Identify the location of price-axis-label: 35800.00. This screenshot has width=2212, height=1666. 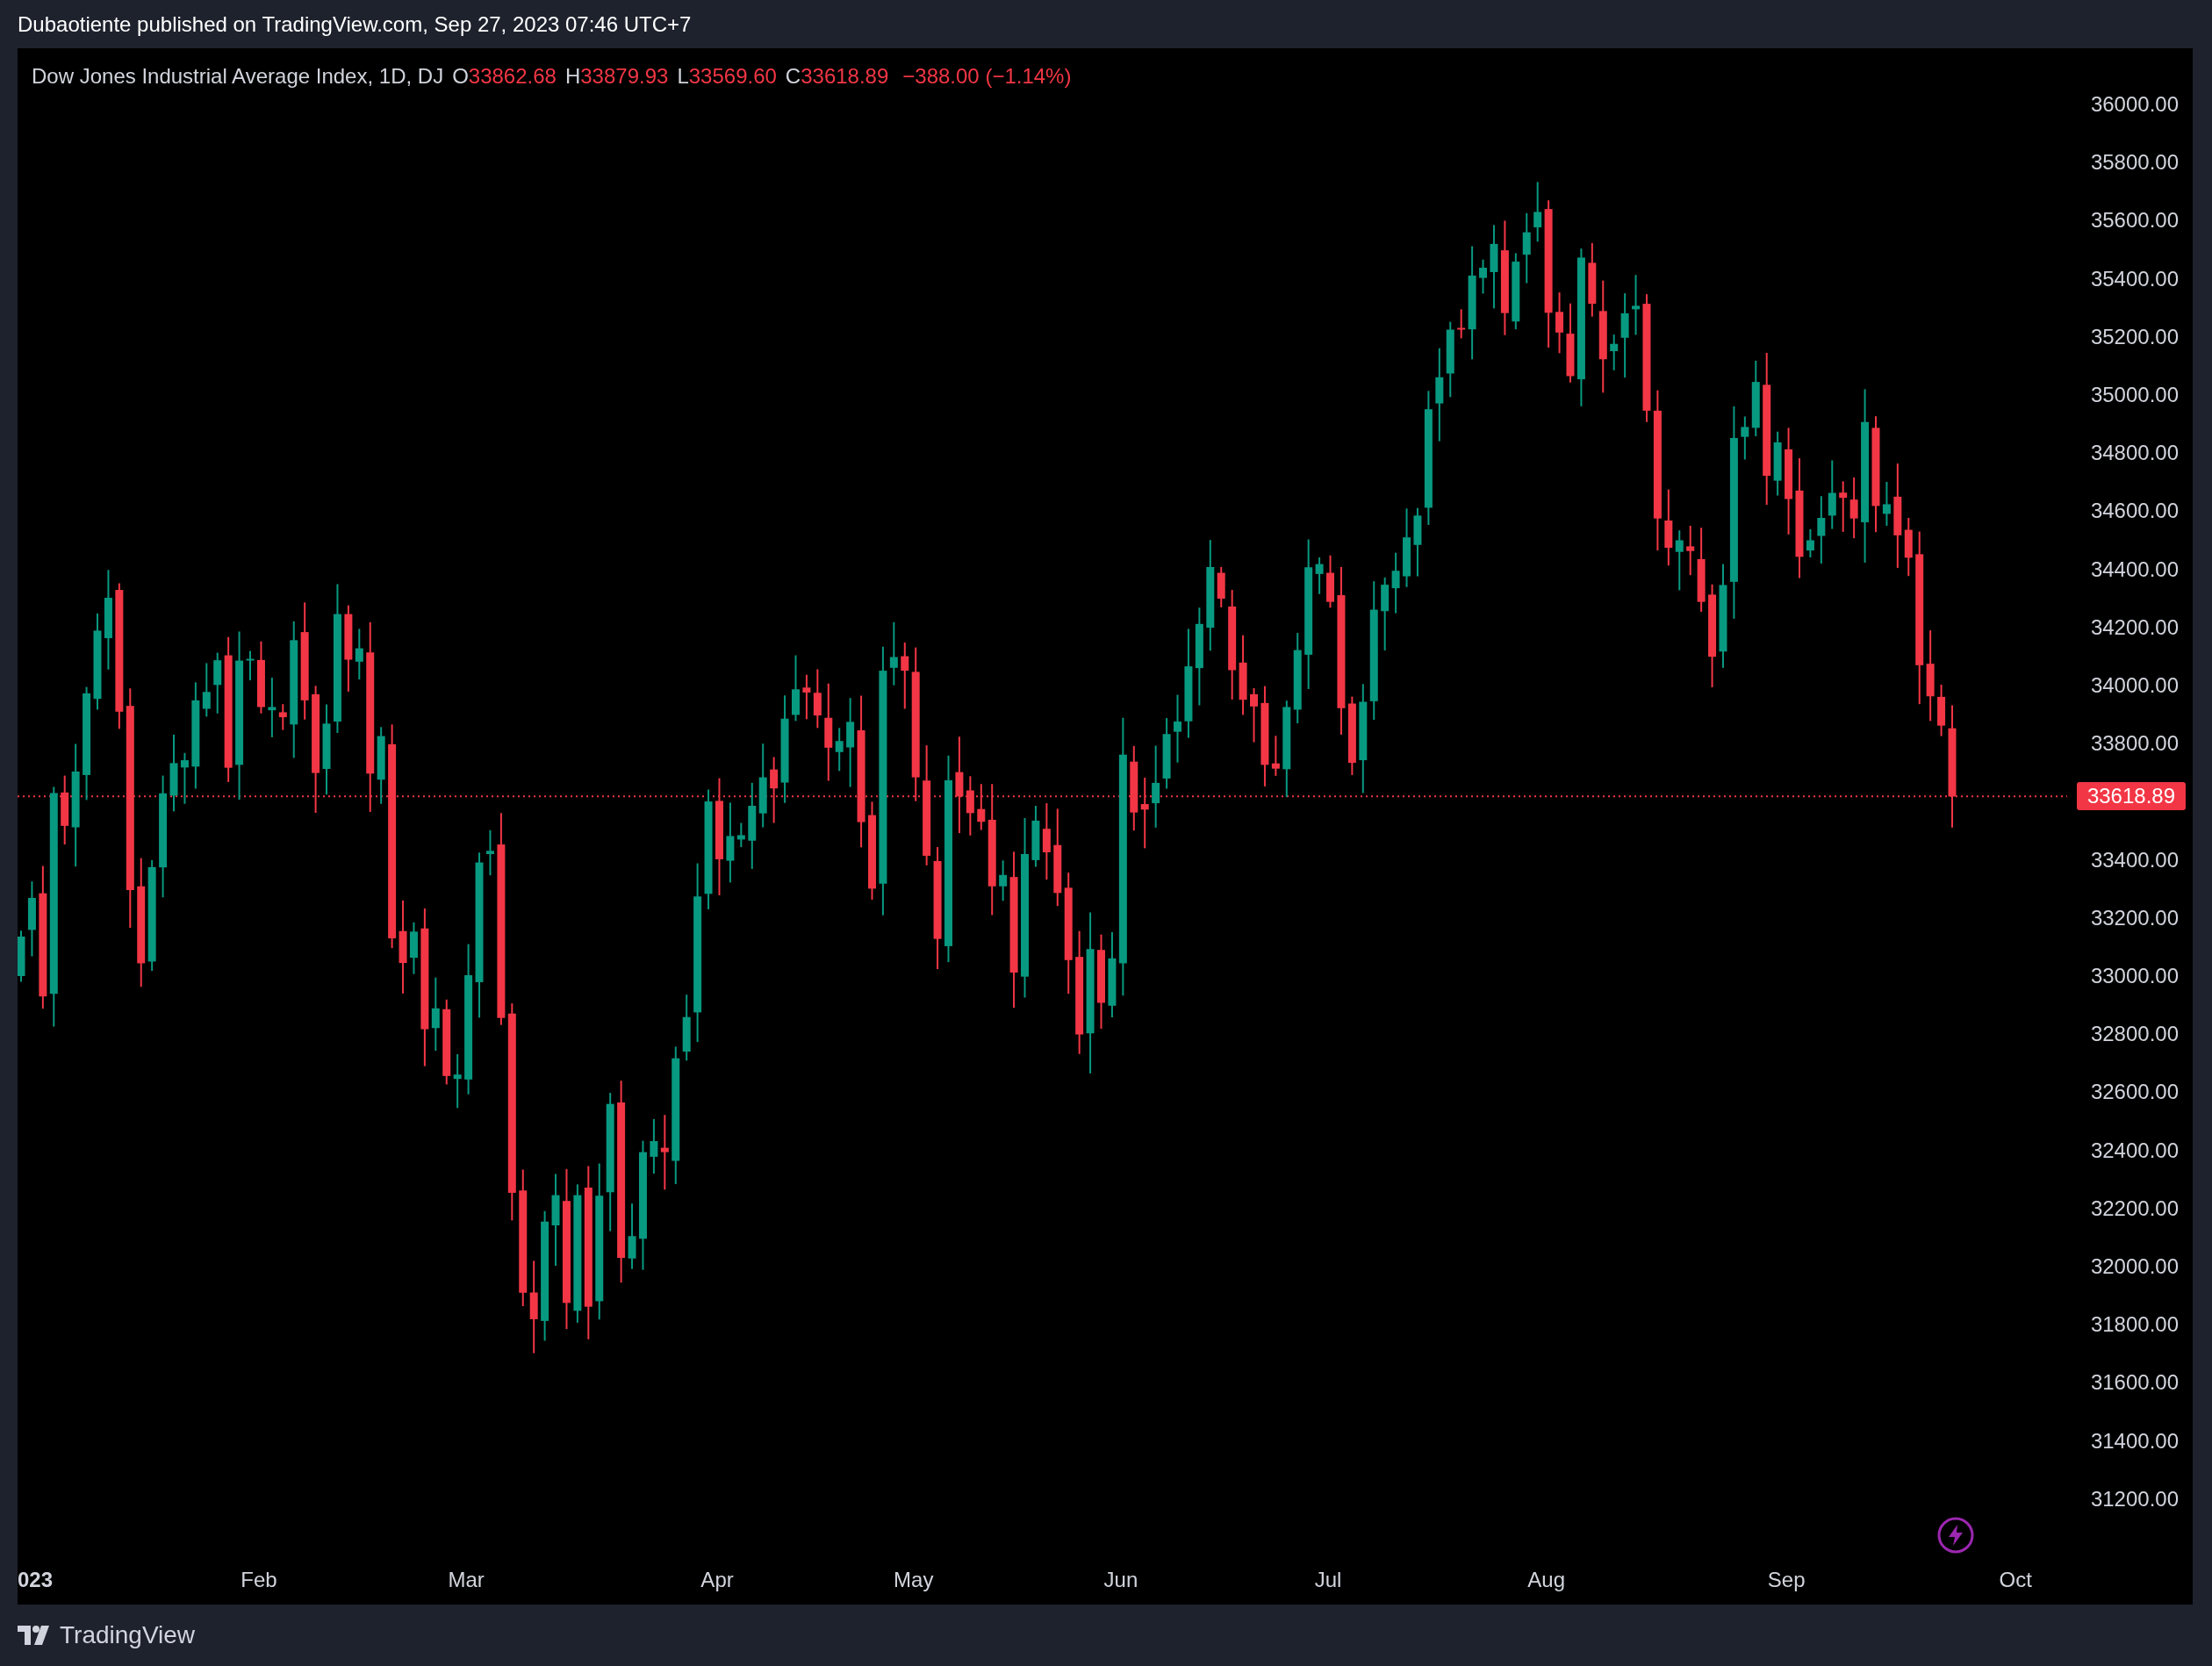
(2134, 163).